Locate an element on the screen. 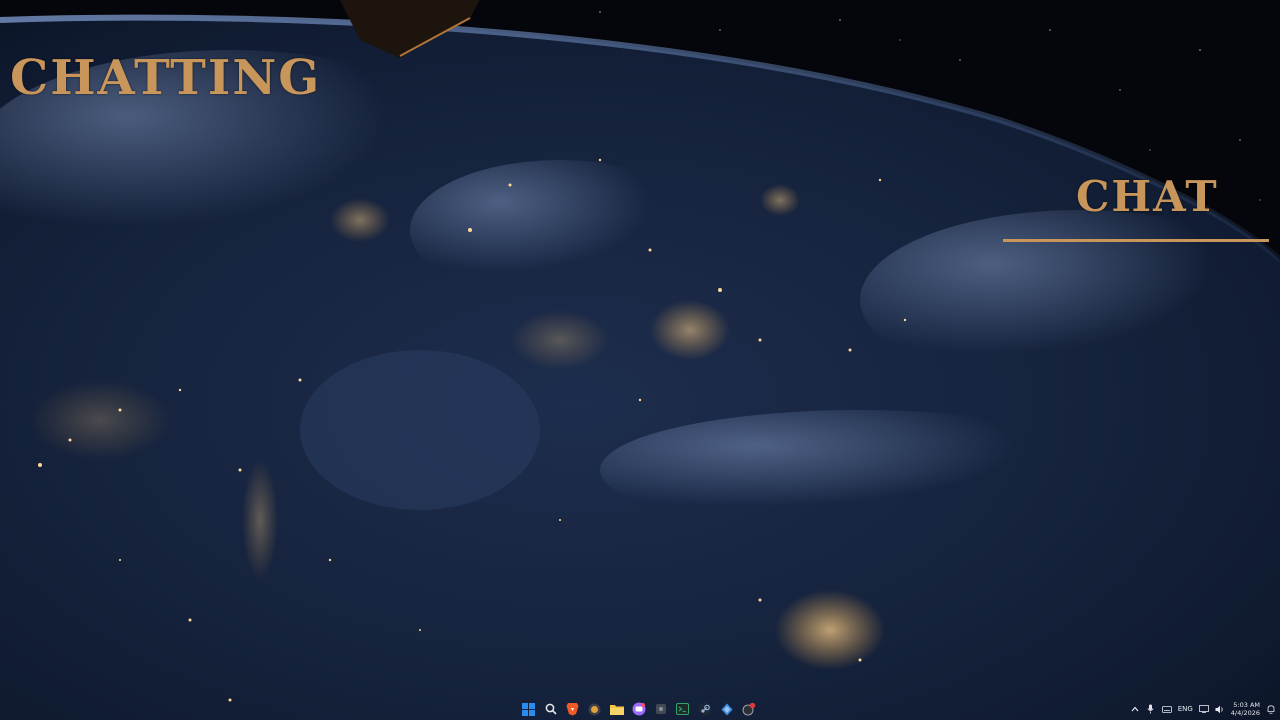 The width and height of the screenshot is (1280, 720). microphone-icon is located at coordinates (1151, 709).